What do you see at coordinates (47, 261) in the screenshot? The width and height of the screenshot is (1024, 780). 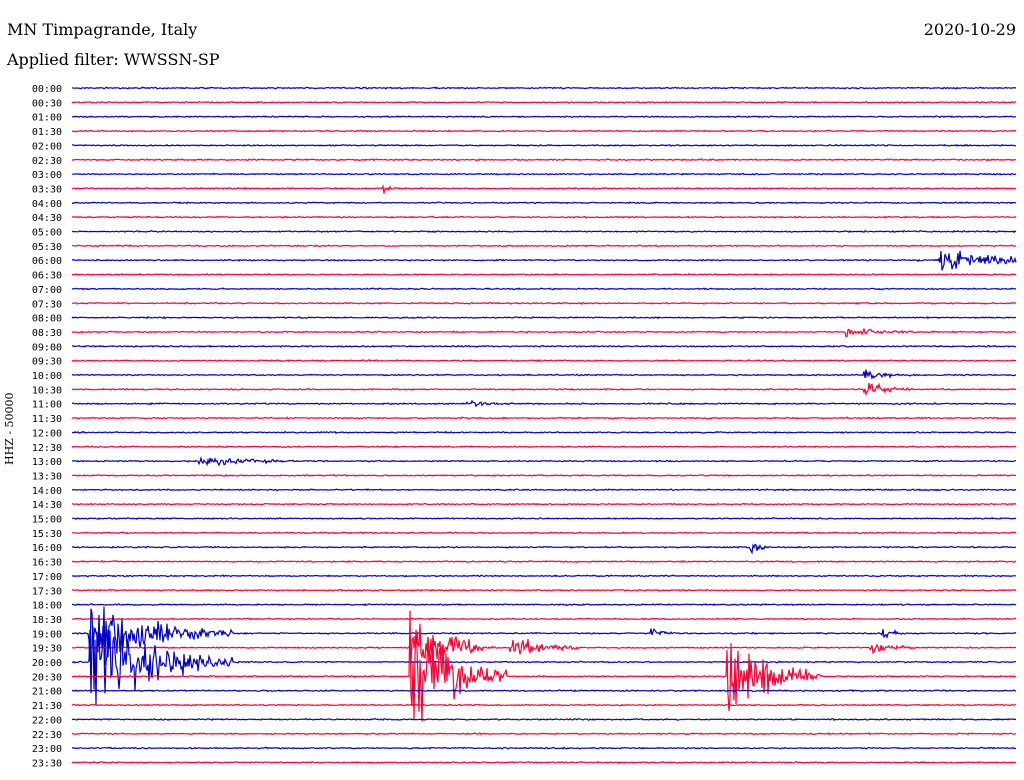 I see `time-label: 06:00` at bounding box center [47, 261].